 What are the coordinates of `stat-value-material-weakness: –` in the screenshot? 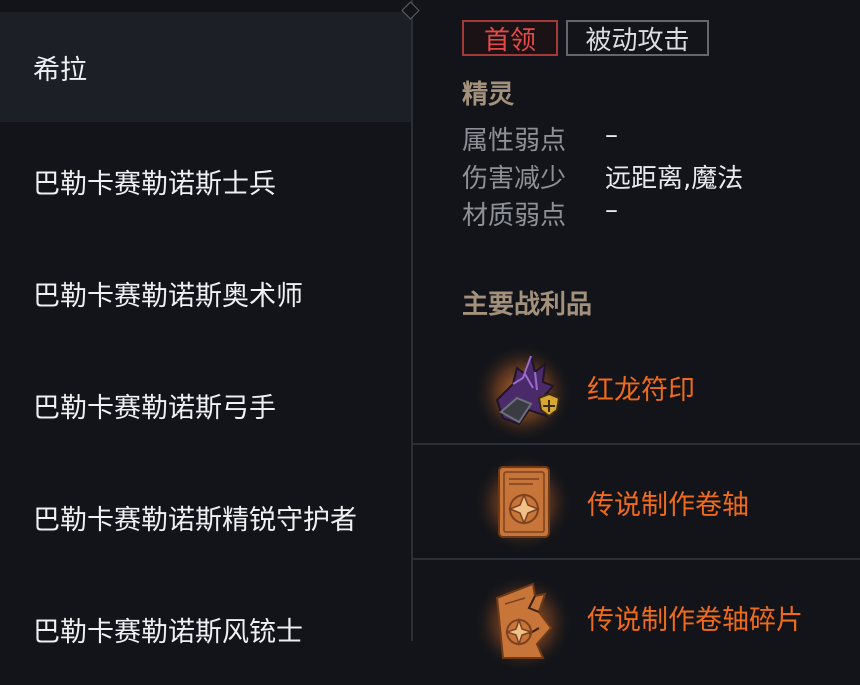 It's located at (611, 210).